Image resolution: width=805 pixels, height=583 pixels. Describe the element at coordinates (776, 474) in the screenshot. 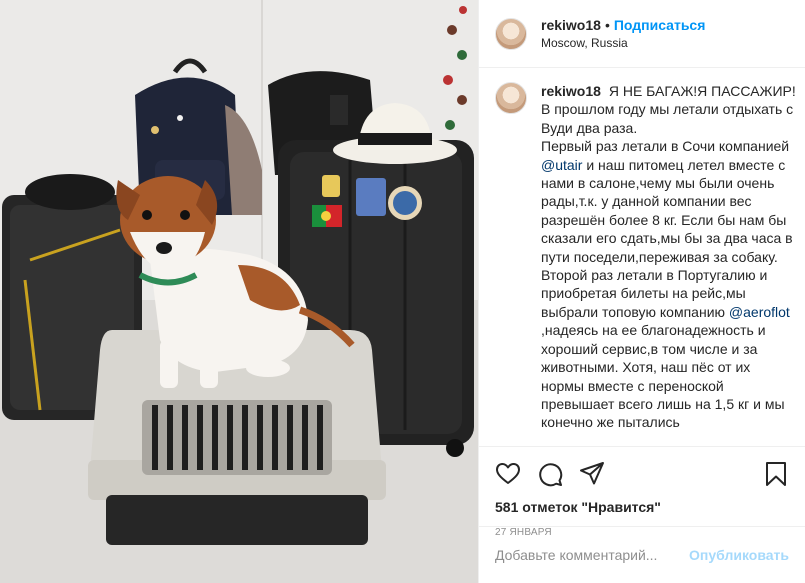

I see `bookmark-icon` at that location.